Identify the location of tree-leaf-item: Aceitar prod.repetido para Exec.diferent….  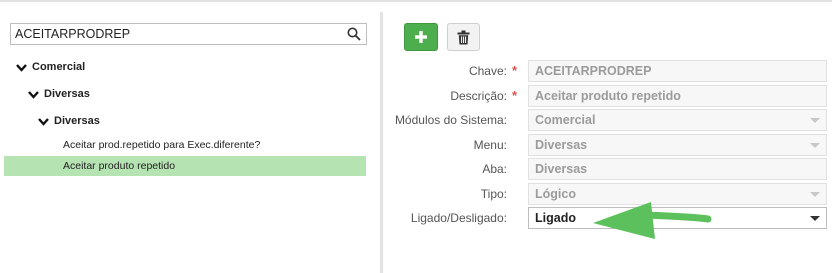
(185, 145).